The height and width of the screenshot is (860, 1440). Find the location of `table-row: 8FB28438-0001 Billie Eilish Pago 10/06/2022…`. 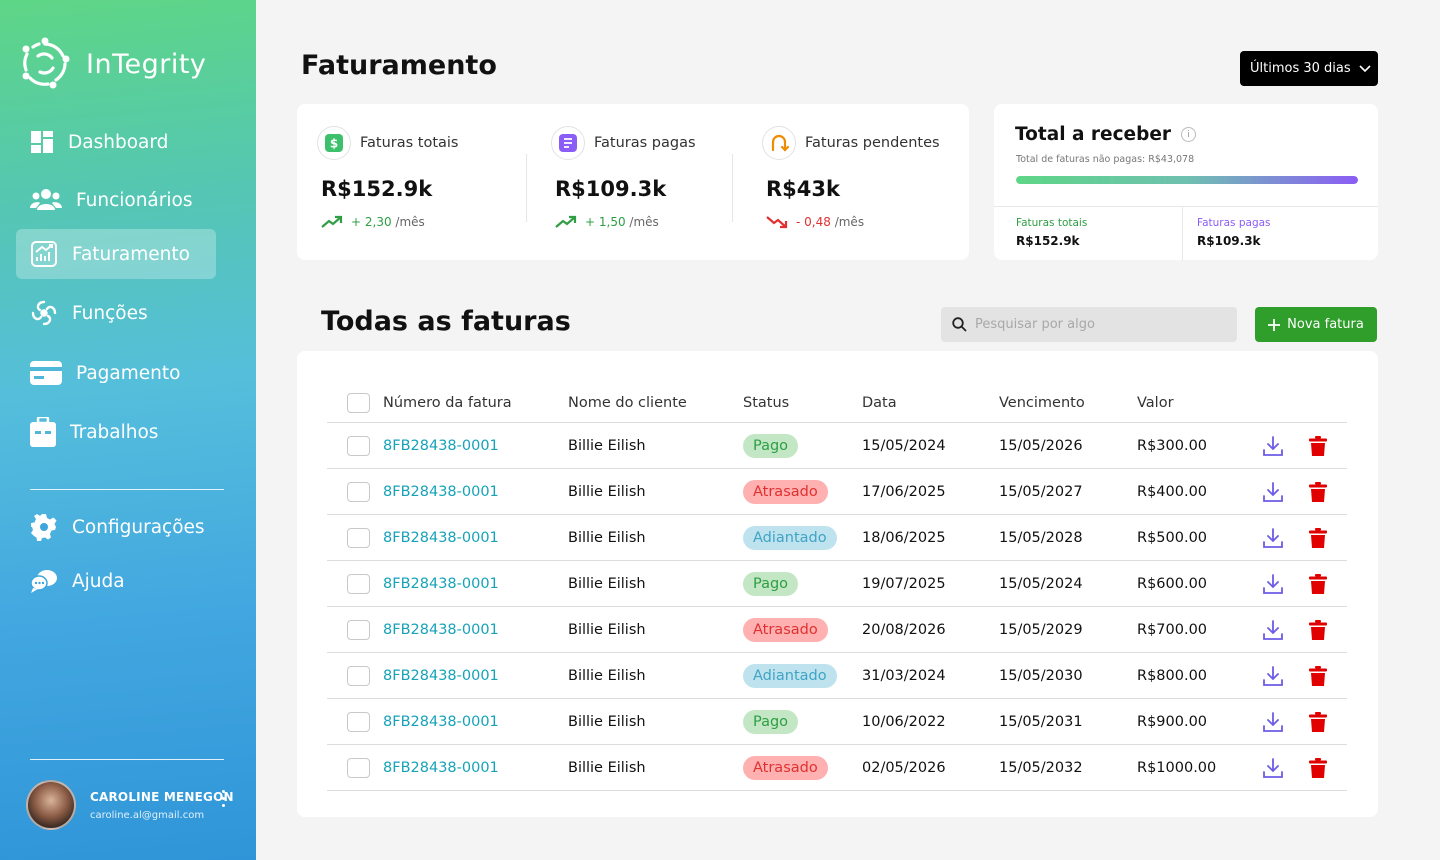

table-row: 8FB28438-0001 Billie Eilish Pago 10/06/2022… is located at coordinates (837, 722).